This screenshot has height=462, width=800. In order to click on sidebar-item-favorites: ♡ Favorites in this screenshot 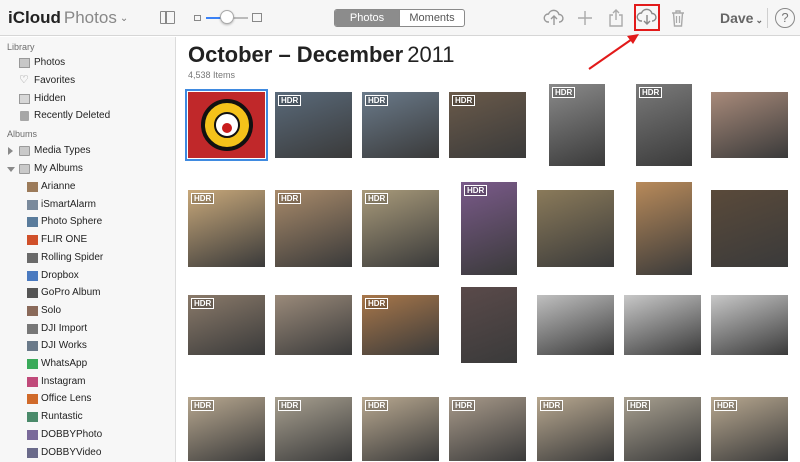, I will do `click(87, 81)`.